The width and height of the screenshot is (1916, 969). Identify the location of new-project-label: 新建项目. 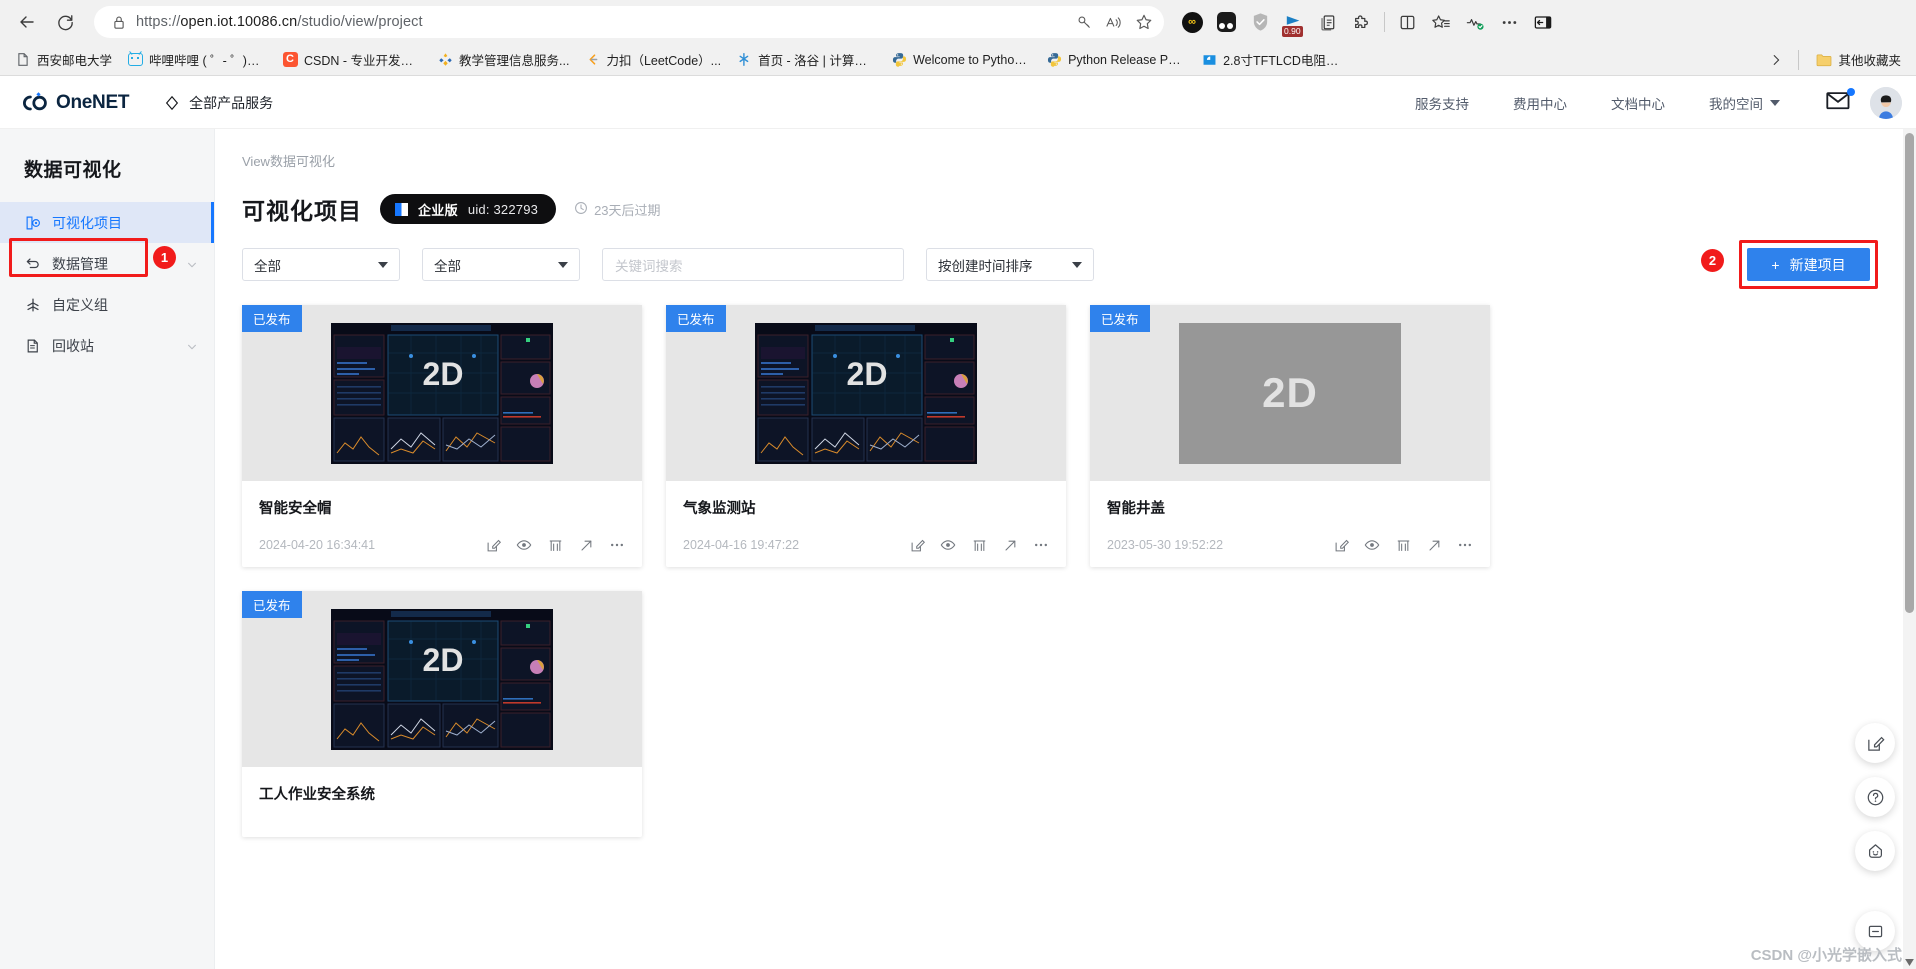
(1817, 264).